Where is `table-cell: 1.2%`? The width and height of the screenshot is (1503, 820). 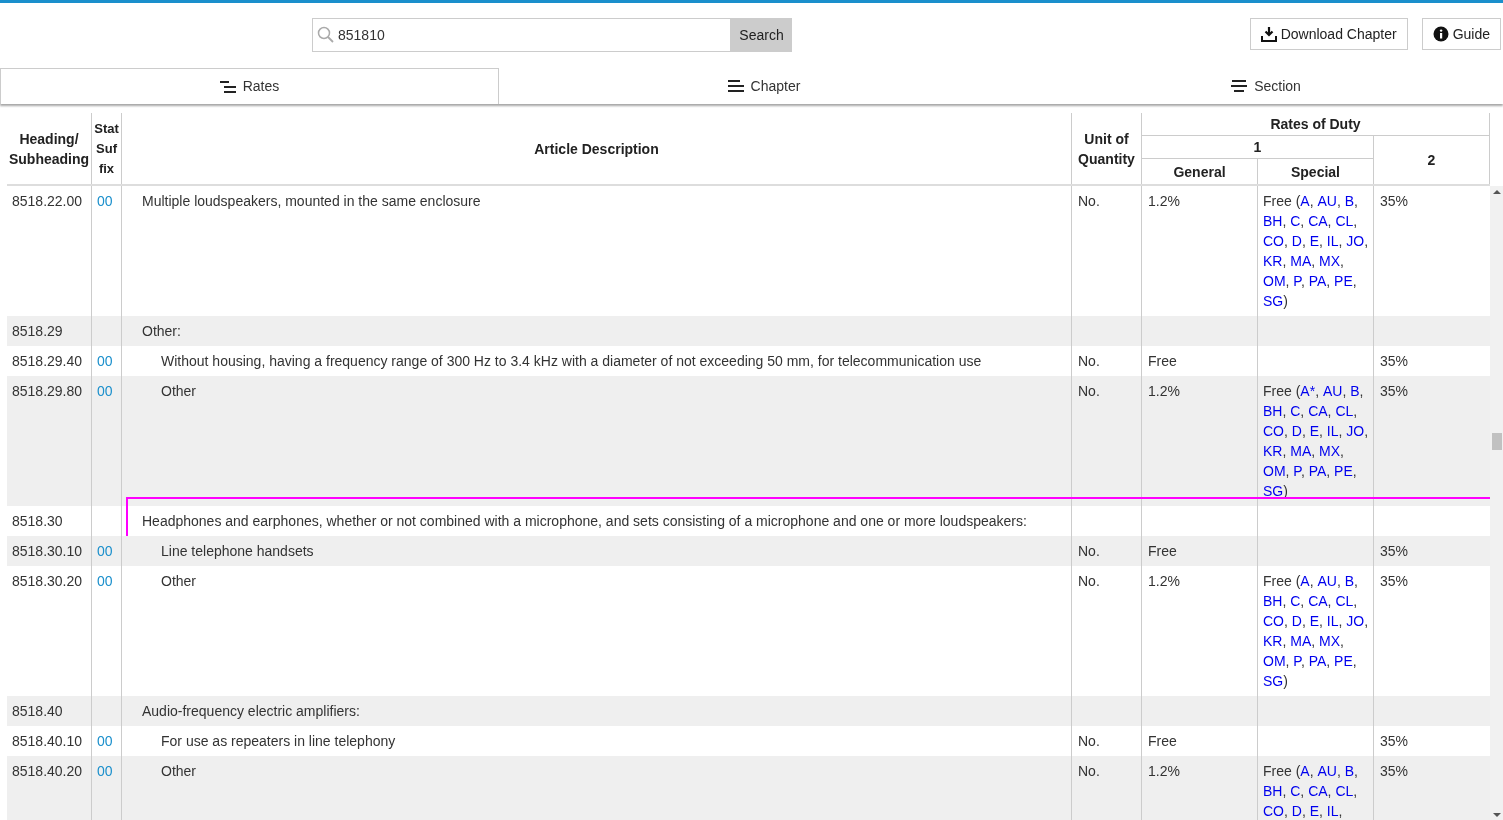 table-cell: 1.2% is located at coordinates (1200, 788).